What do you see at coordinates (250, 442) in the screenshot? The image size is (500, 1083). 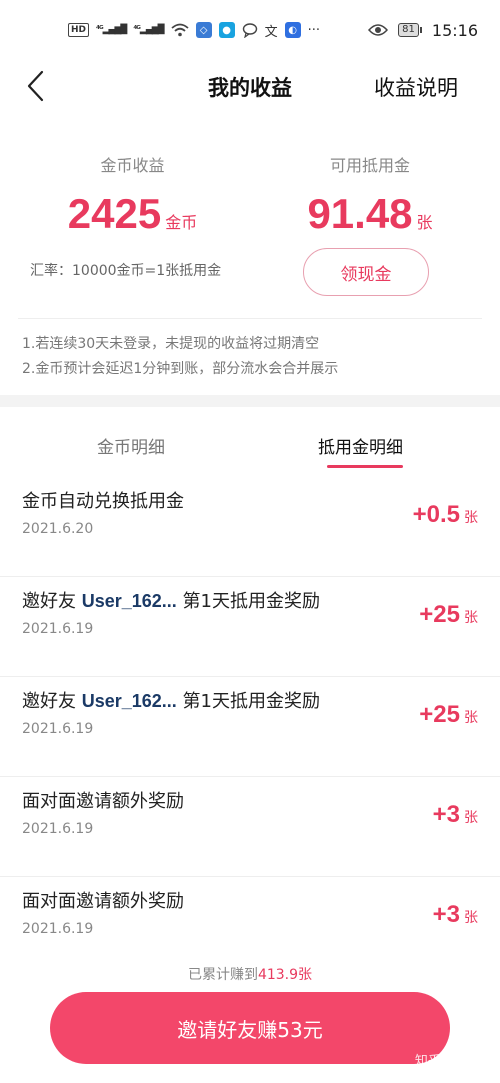 I see `detail-tabs: 金币明细 抵用金明细` at bounding box center [250, 442].